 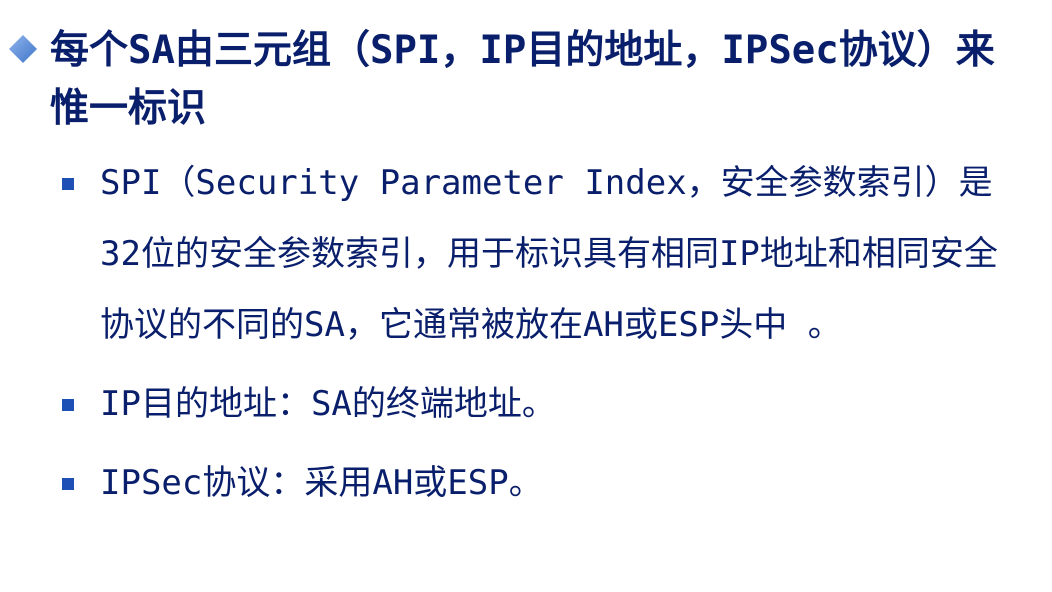 What do you see at coordinates (23, 49) in the screenshot?
I see `diamond-icon` at bounding box center [23, 49].